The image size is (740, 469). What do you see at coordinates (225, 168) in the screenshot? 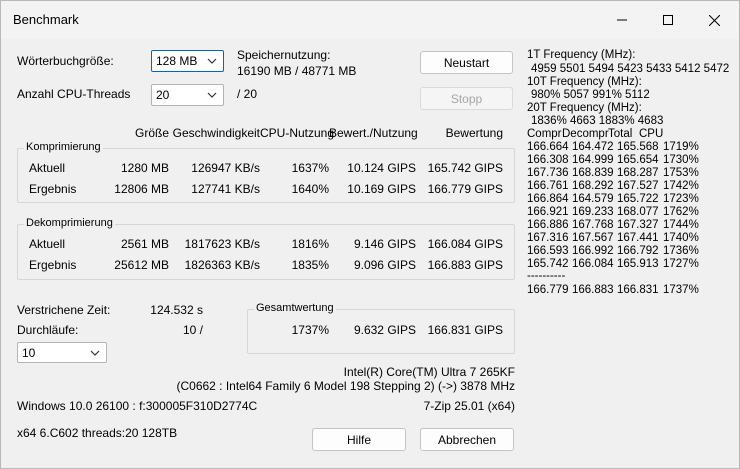
I see `cell-speed: 126947 KB/s` at bounding box center [225, 168].